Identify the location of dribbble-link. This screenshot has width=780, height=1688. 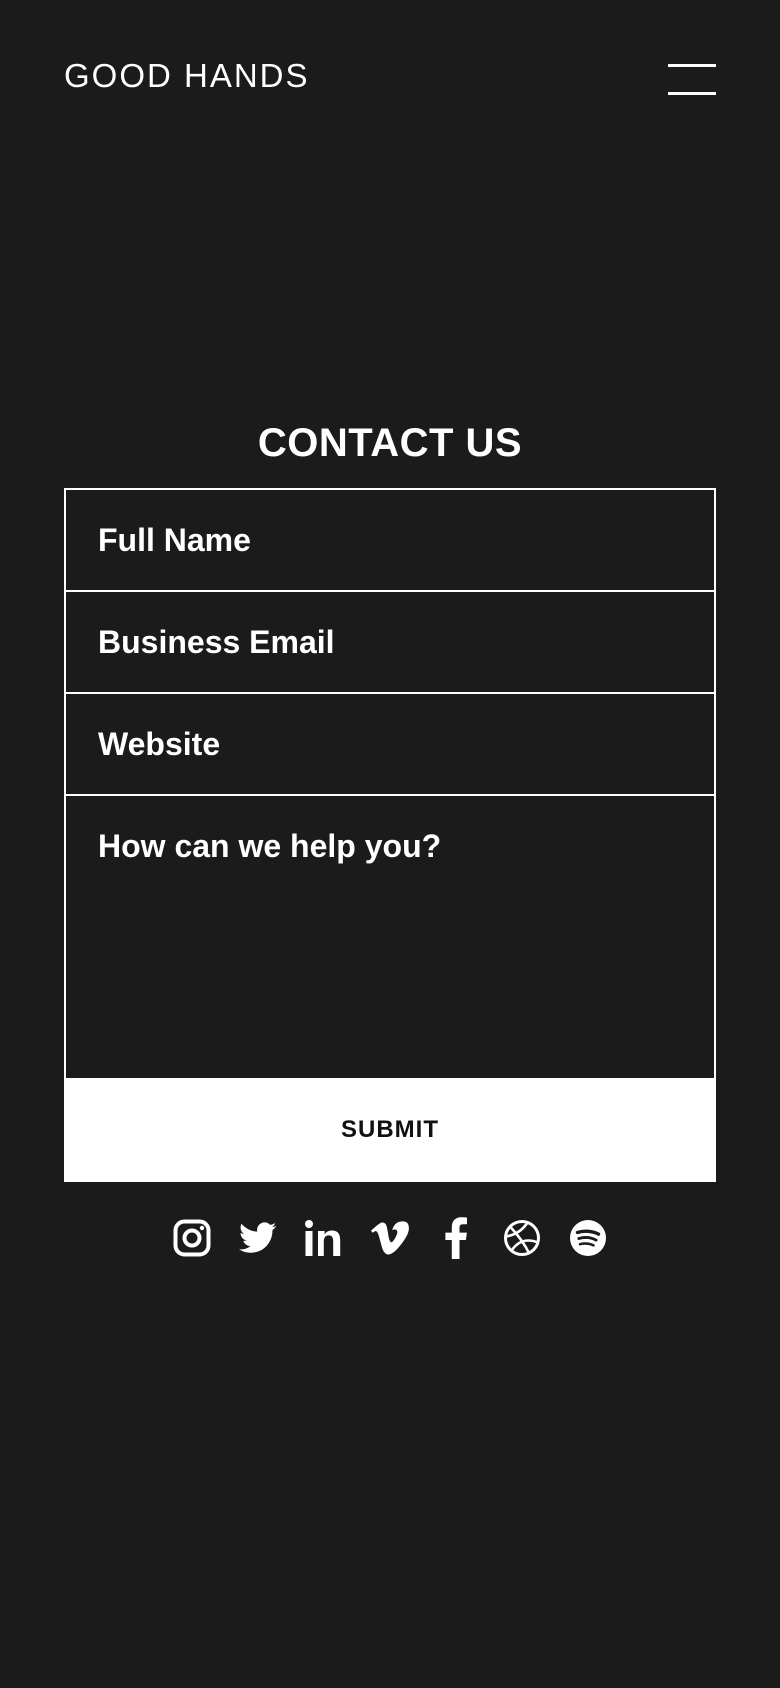
(522, 1238).